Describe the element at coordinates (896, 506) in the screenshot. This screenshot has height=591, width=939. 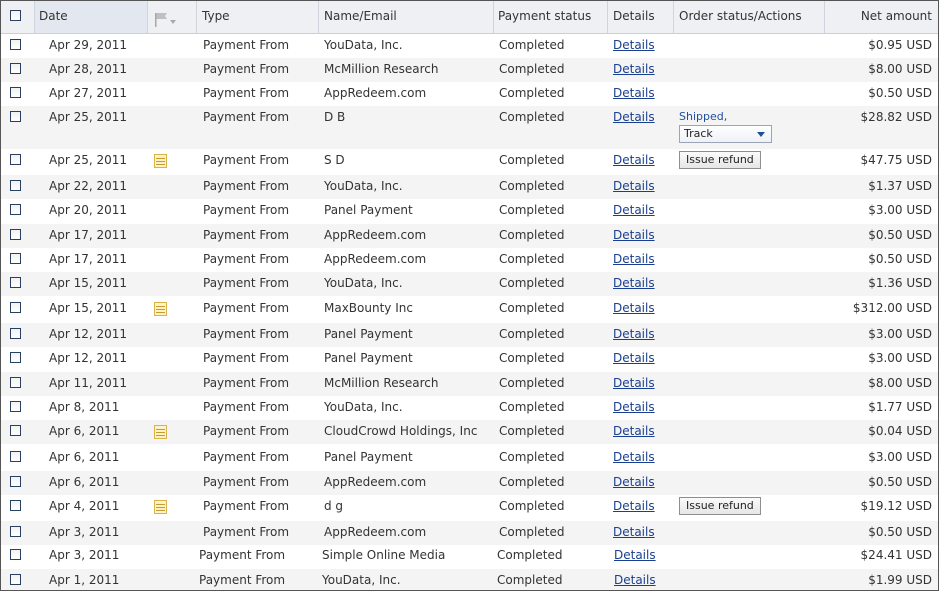
I see `net-amount-cell: $19.12 USD` at that location.